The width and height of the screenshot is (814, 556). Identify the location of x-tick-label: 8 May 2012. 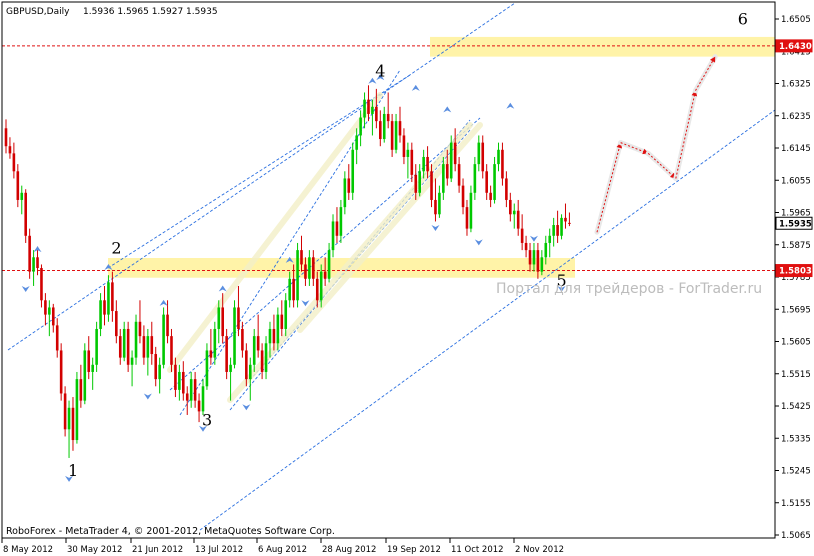
(28, 550).